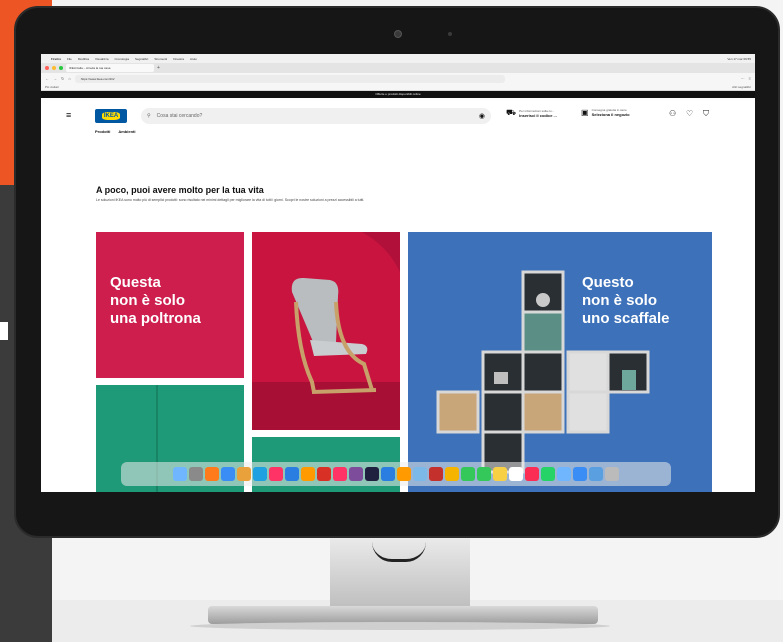 The image size is (783, 642). Describe the element at coordinates (372, 474) in the screenshot. I see `media-encoder-icon` at that location.